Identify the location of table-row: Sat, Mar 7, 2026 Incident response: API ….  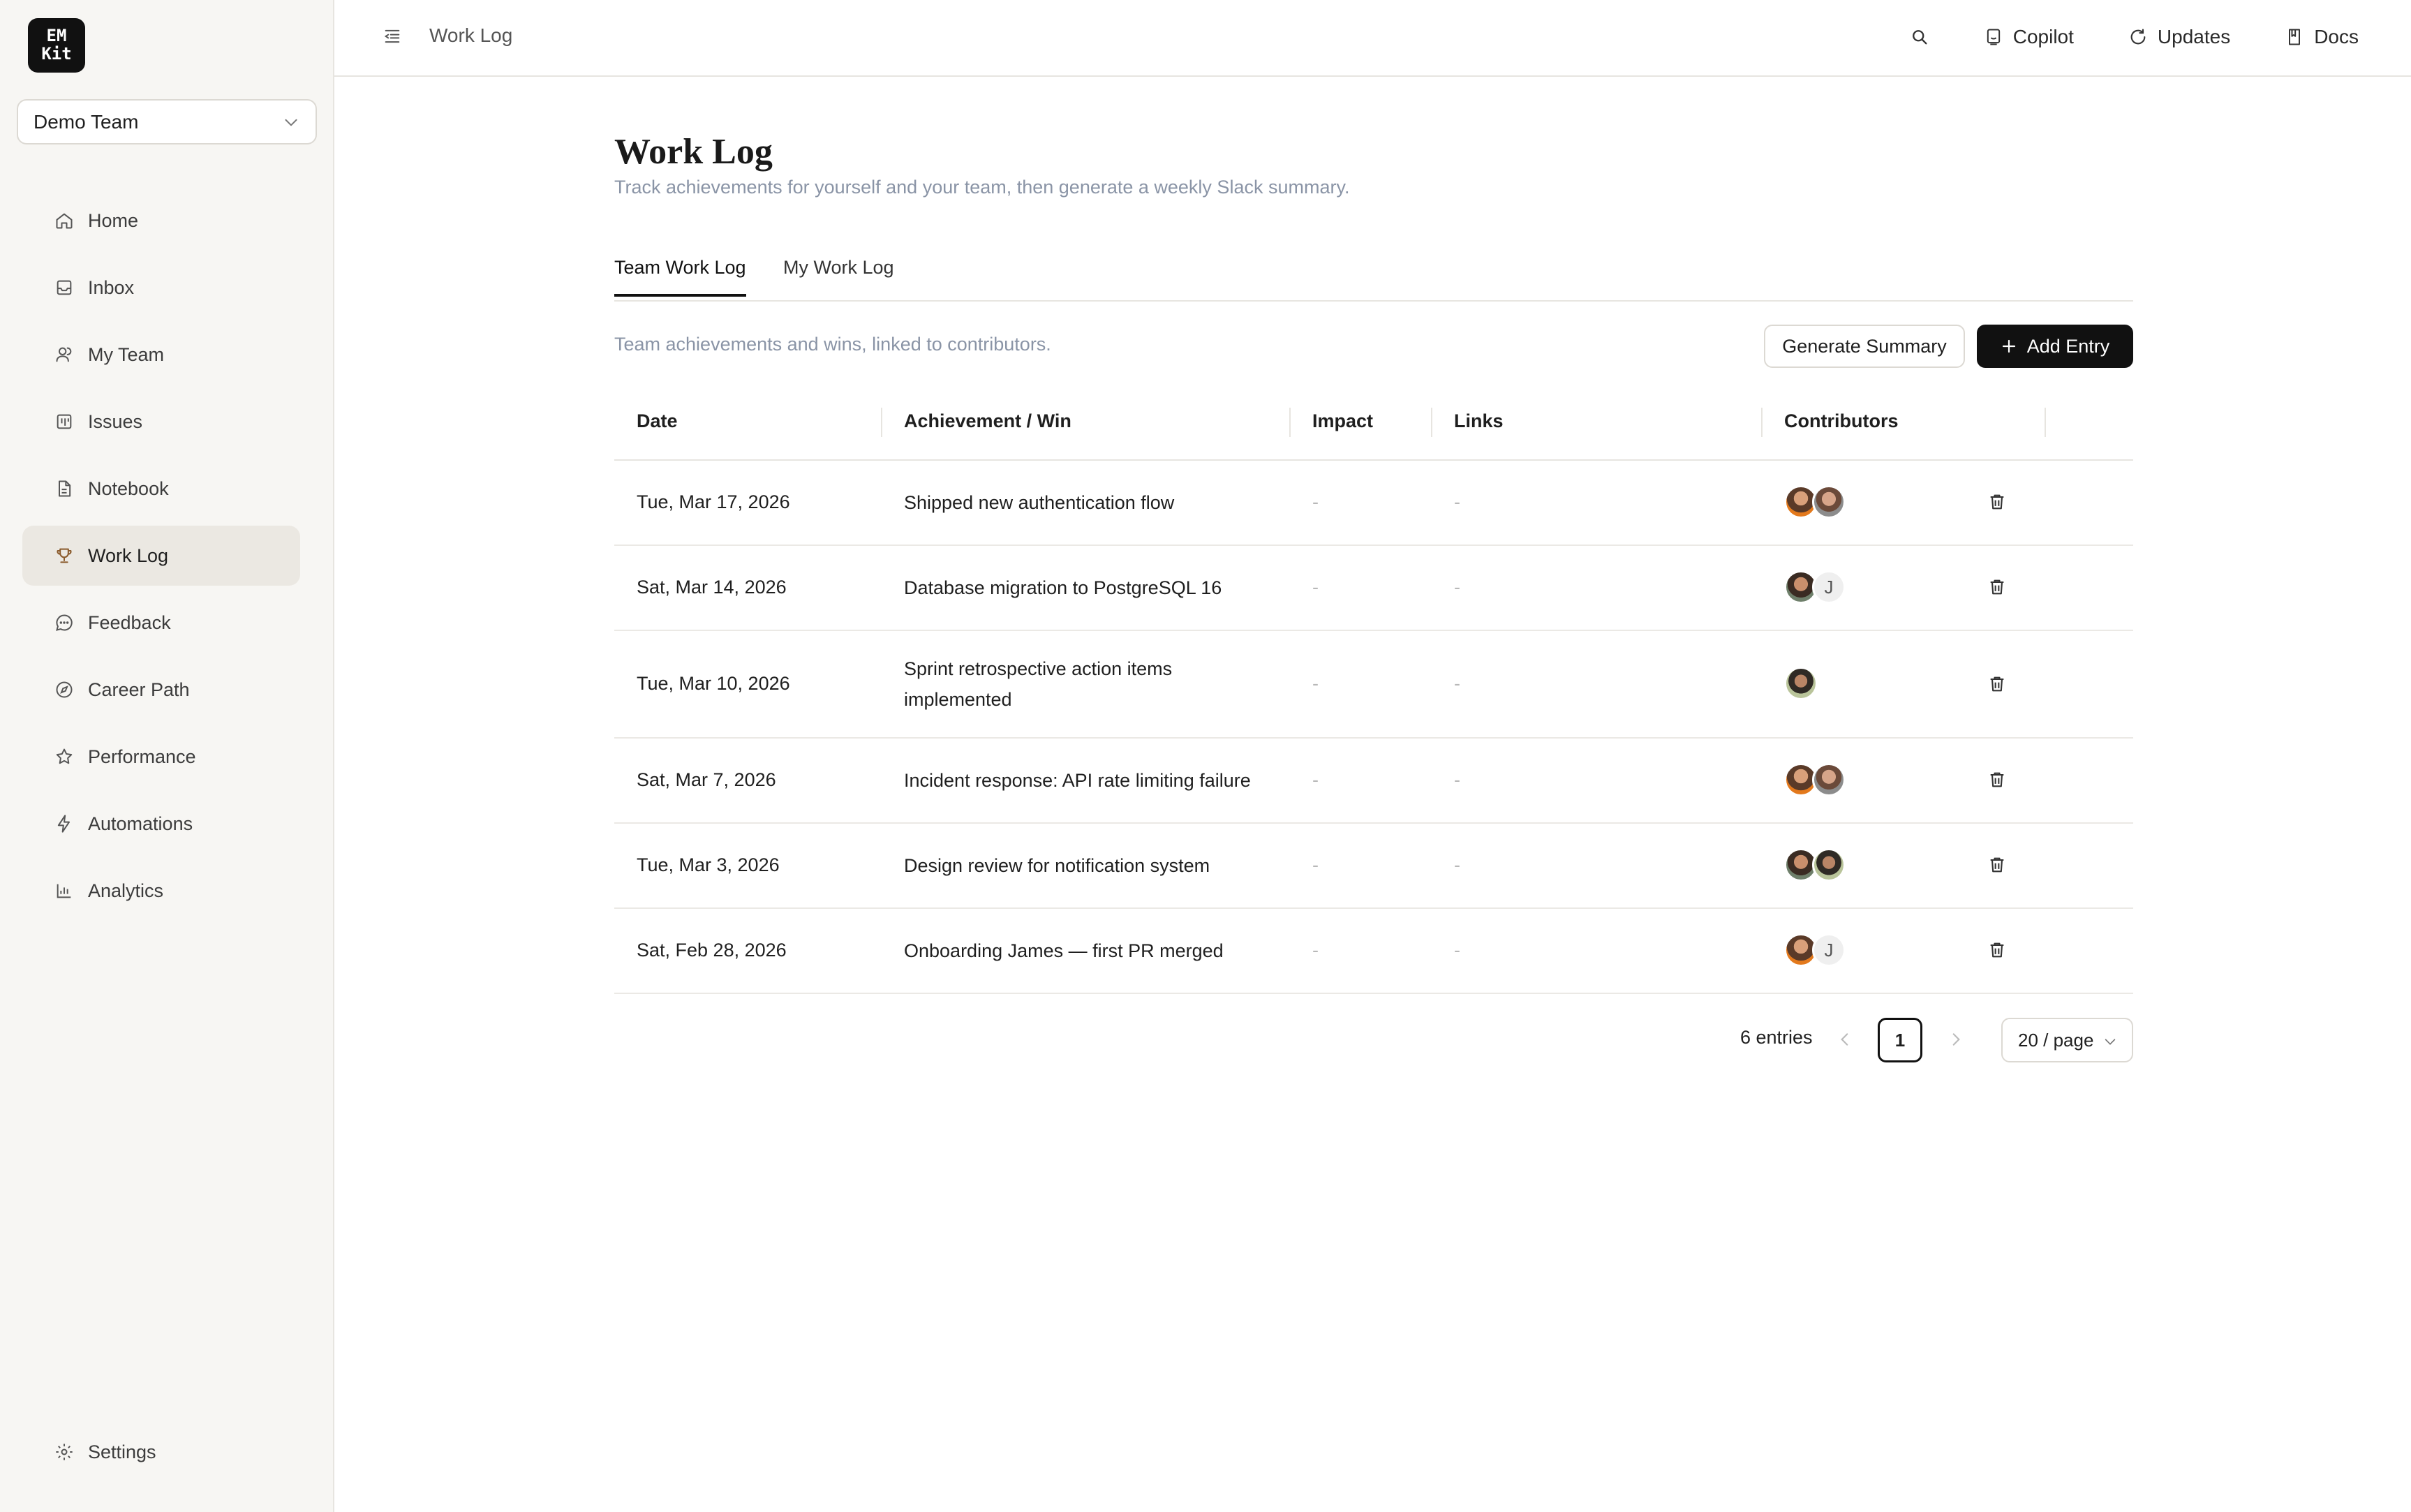
(1374, 781).